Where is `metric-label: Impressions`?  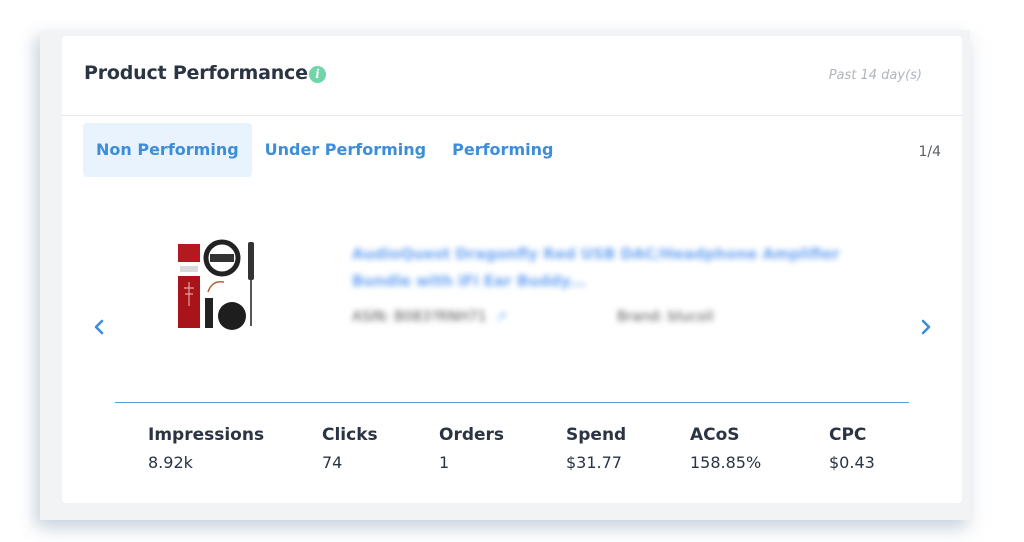
metric-label: Impressions is located at coordinates (206, 435).